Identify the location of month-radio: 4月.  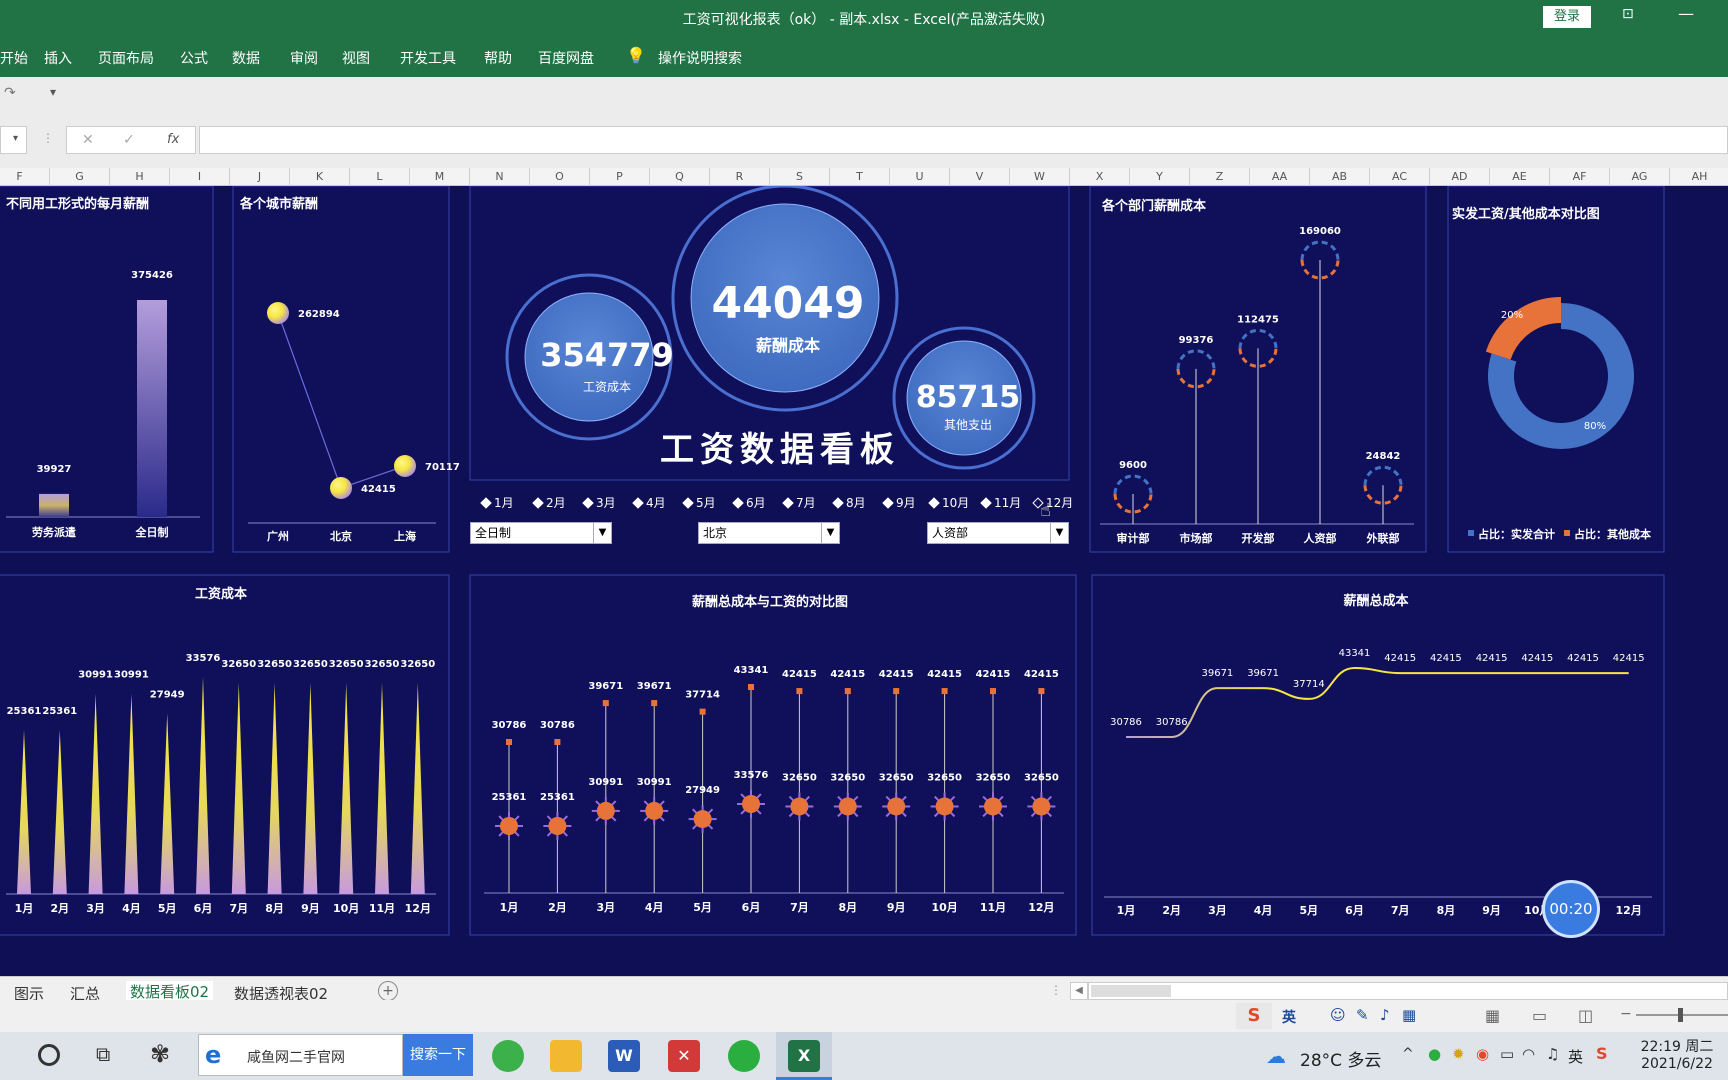
(649, 502).